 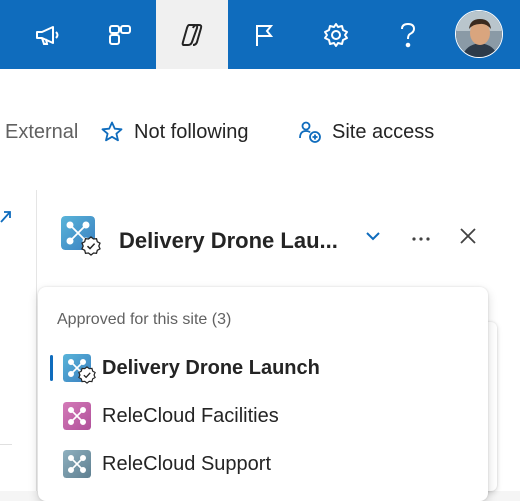 I want to click on external-label: External, so click(x=42, y=131).